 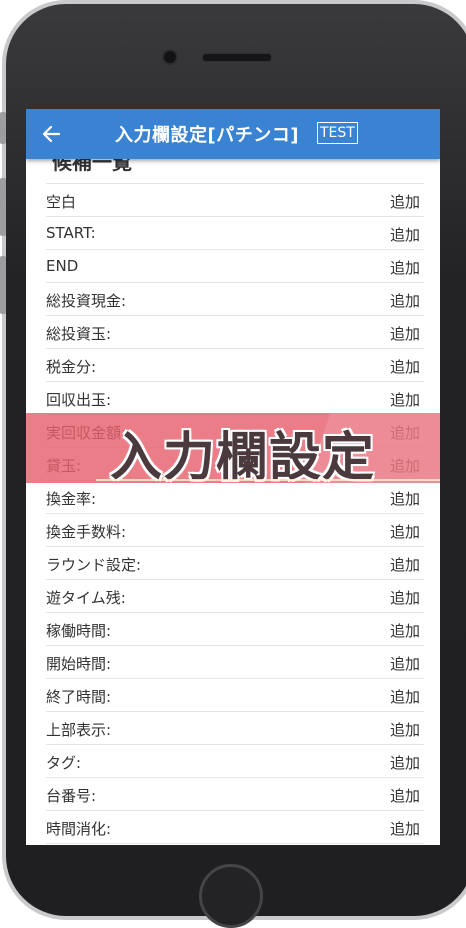 I want to click on list-item: 総投資現金: 追加, so click(x=235, y=299).